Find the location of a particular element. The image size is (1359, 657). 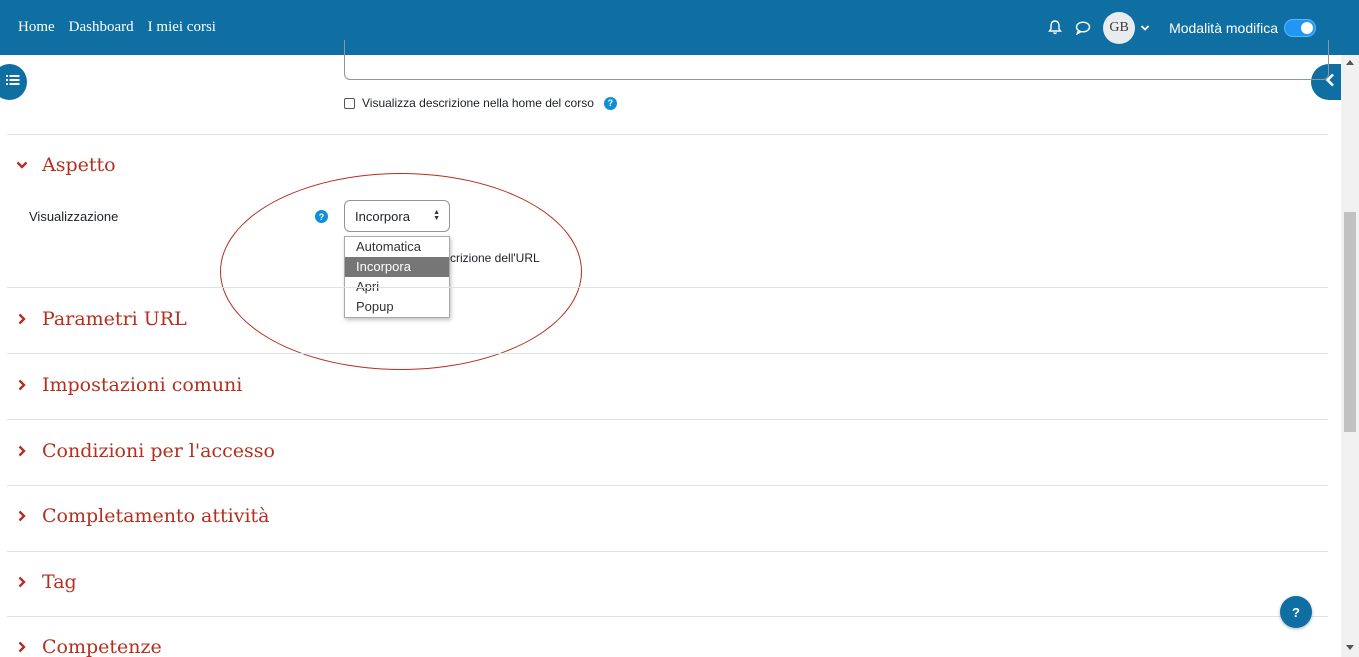

section-impostazioni-comuni: Impostazioni comuni is located at coordinates (128, 385).